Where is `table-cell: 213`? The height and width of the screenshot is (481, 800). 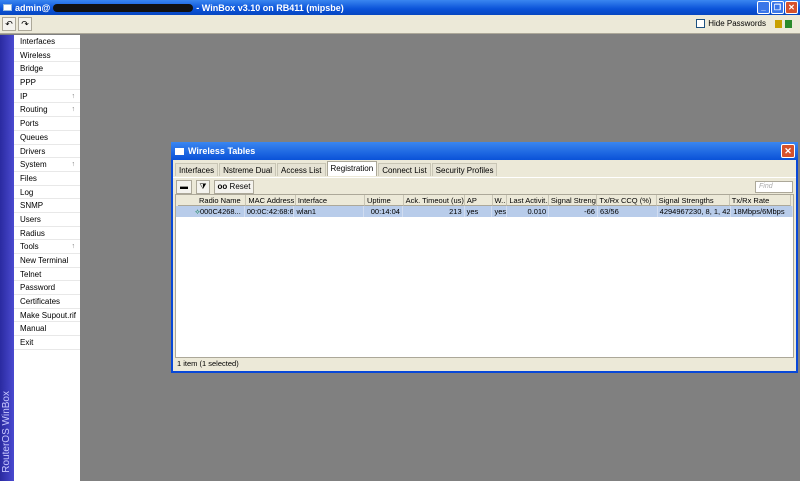 table-cell: 213 is located at coordinates (434, 211).